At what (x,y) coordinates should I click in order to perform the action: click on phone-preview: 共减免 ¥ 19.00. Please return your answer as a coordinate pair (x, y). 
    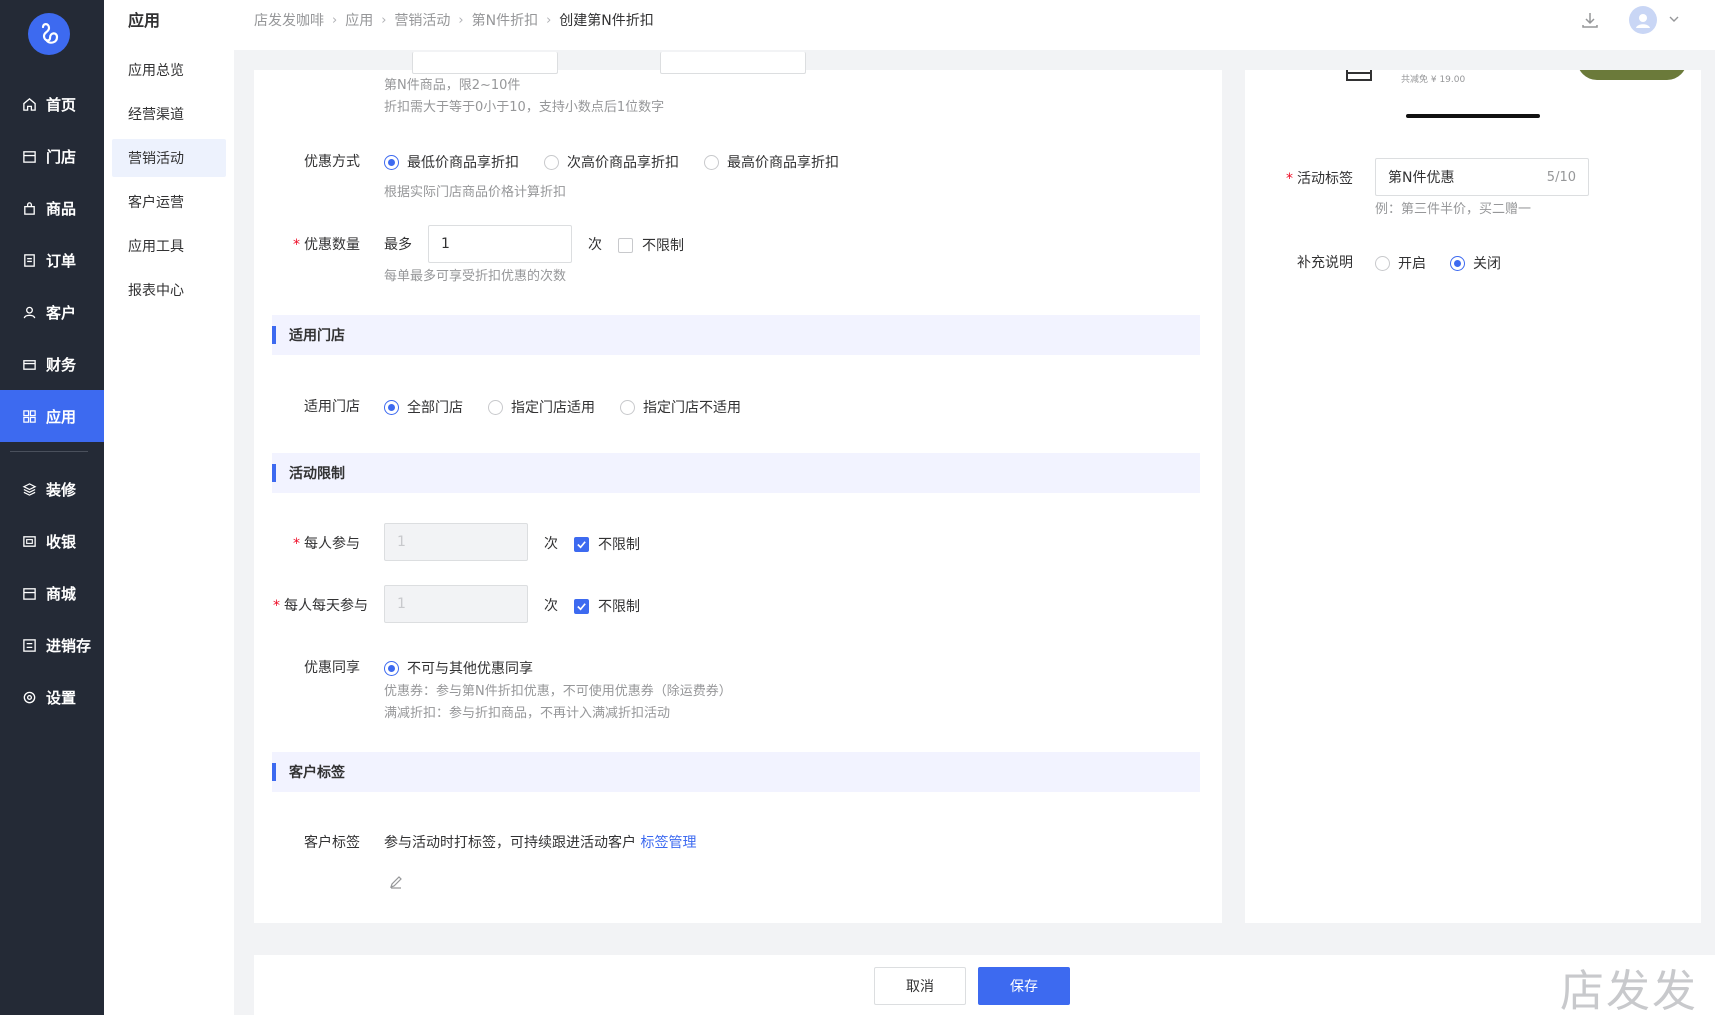
    Looking at the image, I should click on (1486, 84).